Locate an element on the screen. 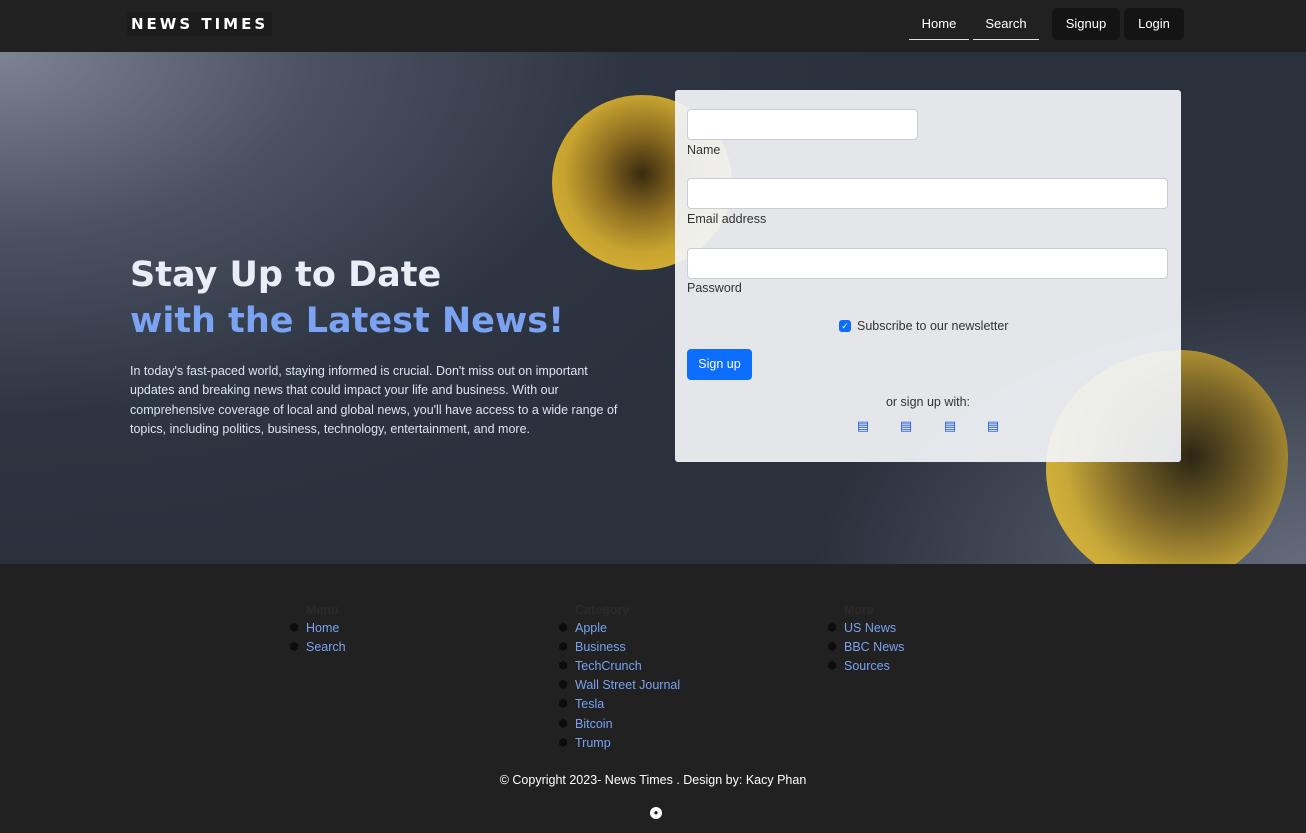 The width and height of the screenshot is (1306, 833). login-button: Login is located at coordinates (1154, 24).